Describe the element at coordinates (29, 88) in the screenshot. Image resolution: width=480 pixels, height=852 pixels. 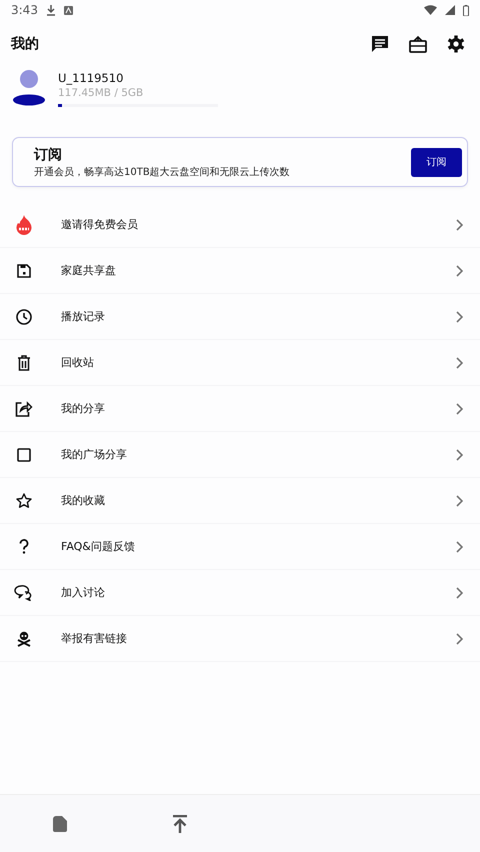
I see `avatar-icon` at that location.